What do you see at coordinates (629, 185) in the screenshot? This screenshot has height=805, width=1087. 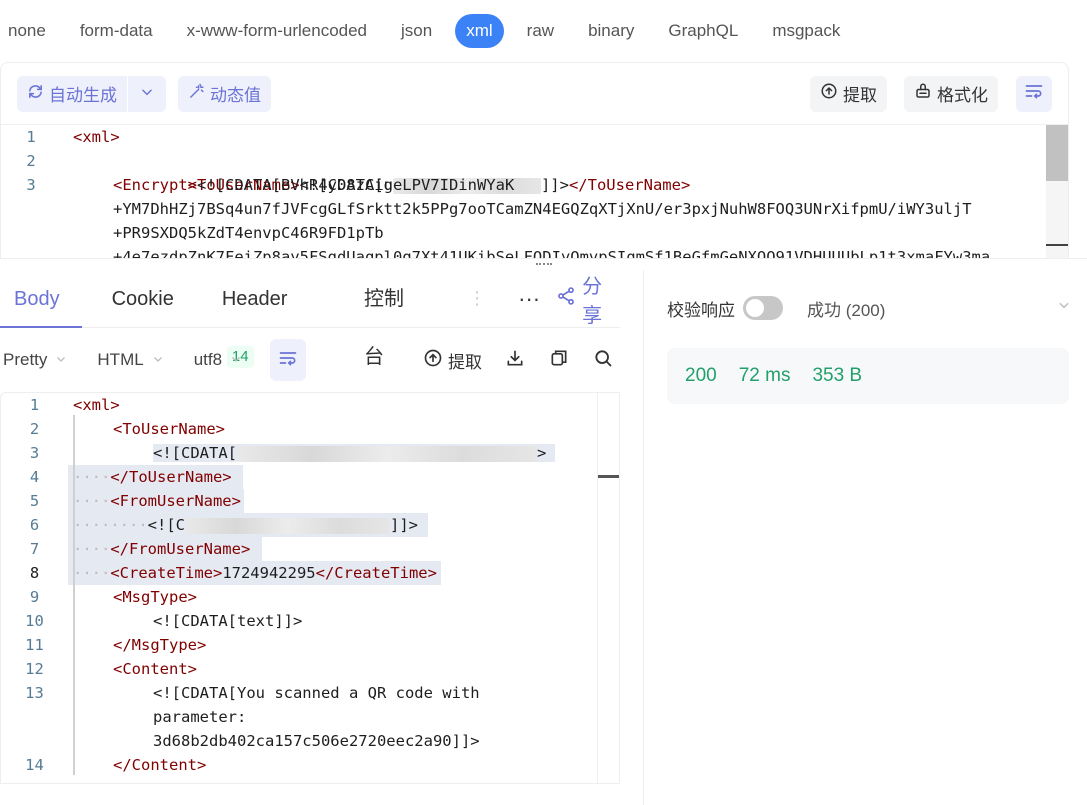 I see `xml-tag: </ToUserName>` at bounding box center [629, 185].